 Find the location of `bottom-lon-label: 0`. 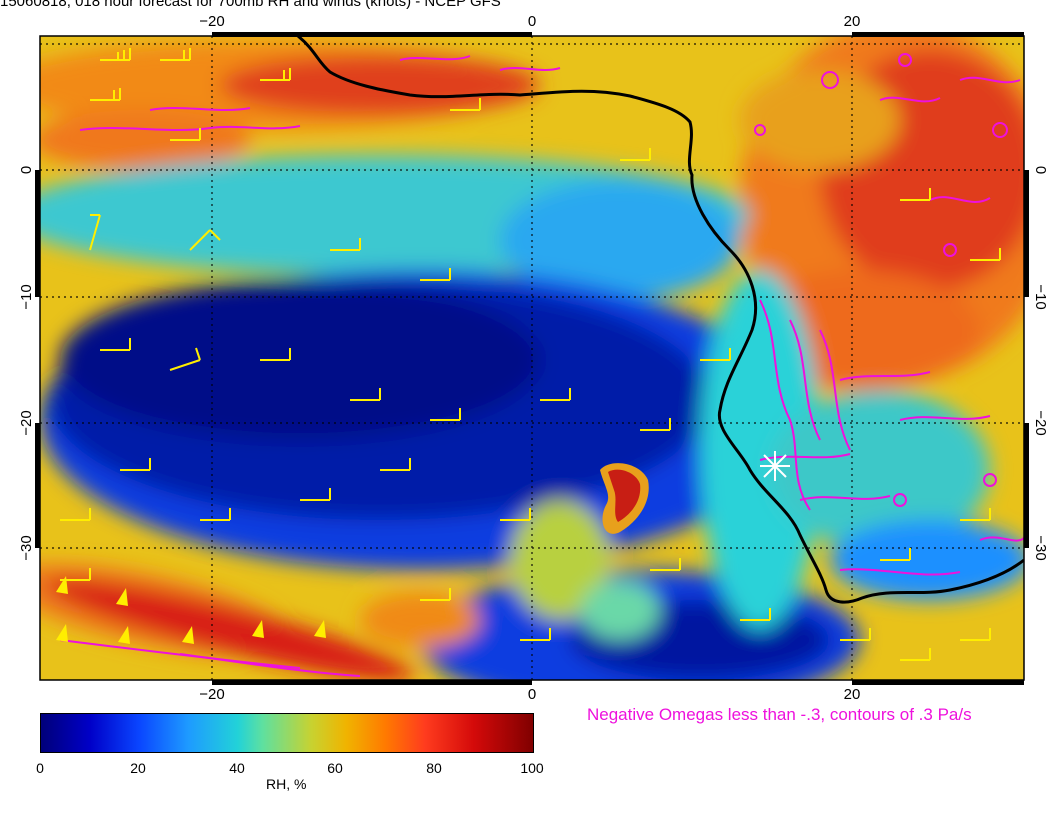

bottom-lon-label: 0 is located at coordinates (532, 693).